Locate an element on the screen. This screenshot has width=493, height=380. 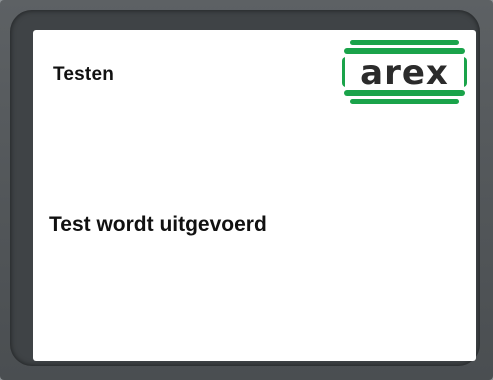
logo-wordmark: arex is located at coordinates (404, 73).